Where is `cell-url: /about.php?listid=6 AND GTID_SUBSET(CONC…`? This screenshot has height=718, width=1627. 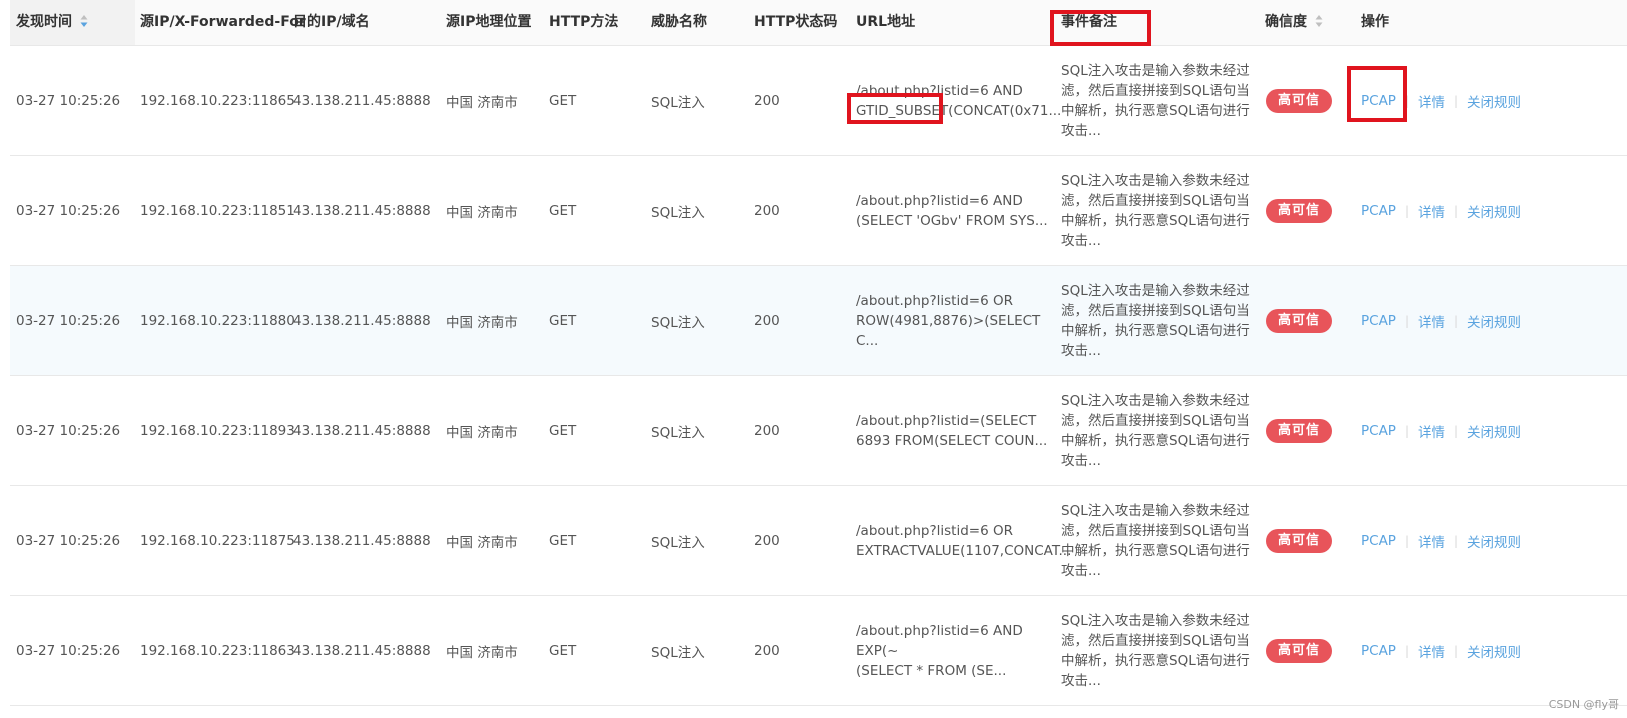 cell-url: /about.php?listid=6 AND GTID_SUBSET(CONC… is located at coordinates (958, 100).